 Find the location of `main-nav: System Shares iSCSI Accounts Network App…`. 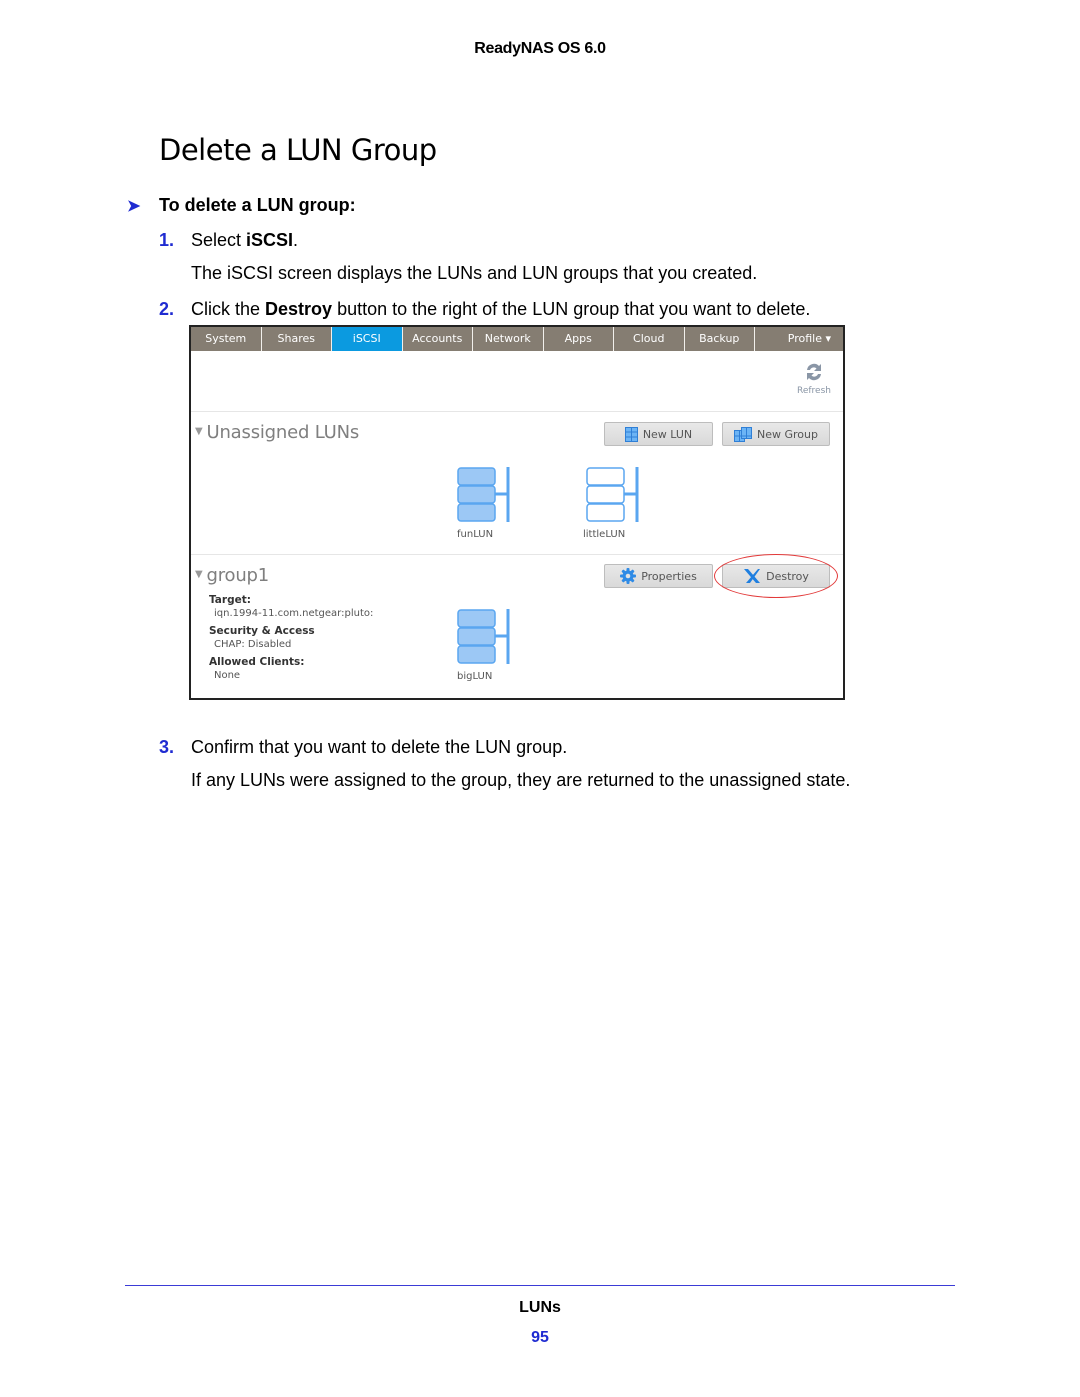

main-nav: System Shares iSCSI Accounts Network App… is located at coordinates (517, 339).